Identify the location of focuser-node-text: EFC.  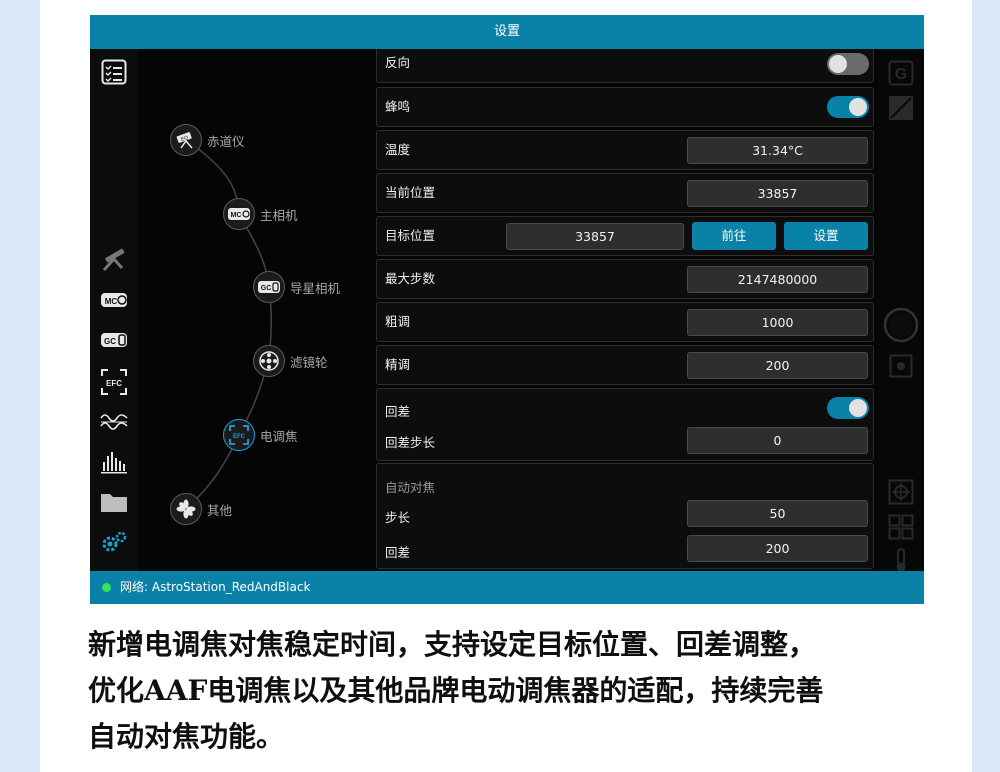
(239, 437).